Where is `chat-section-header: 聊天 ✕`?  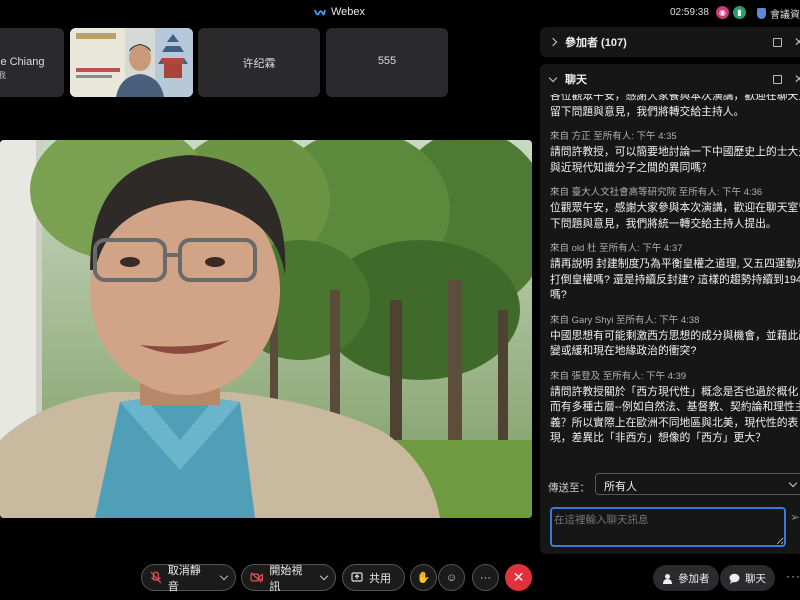
chat-section-header: 聊天 ✕ is located at coordinates (670, 79).